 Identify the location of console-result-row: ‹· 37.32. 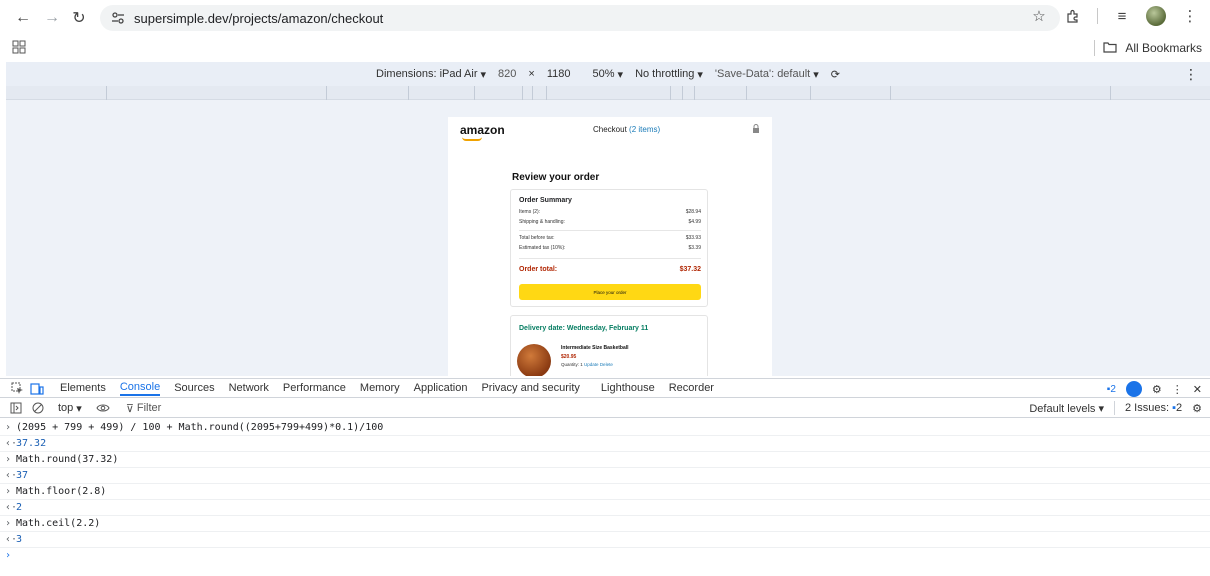
(605, 444).